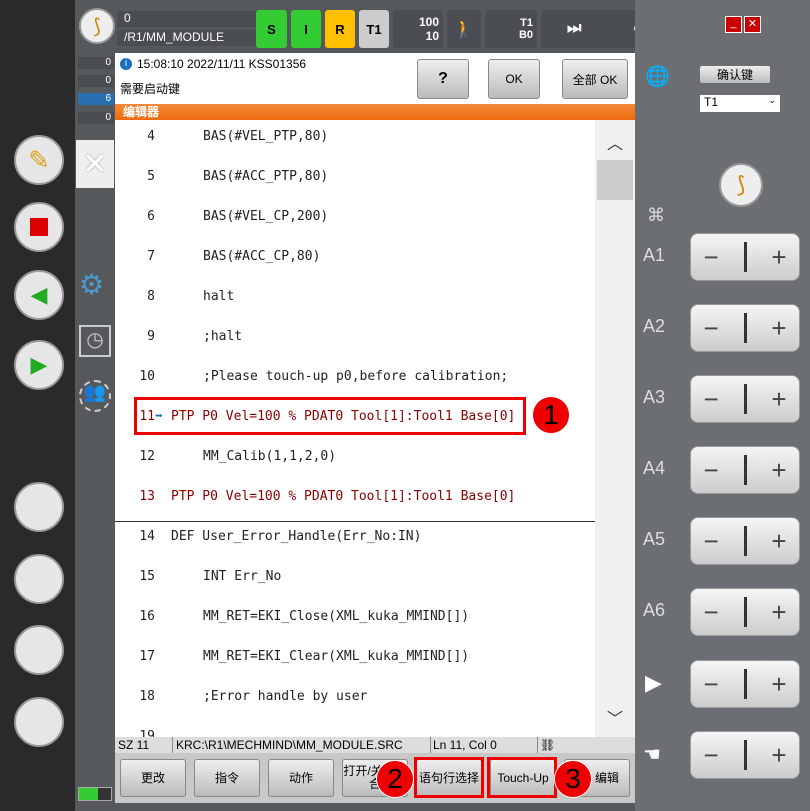  I want to click on mode-select: T1 ⌄, so click(740, 103).